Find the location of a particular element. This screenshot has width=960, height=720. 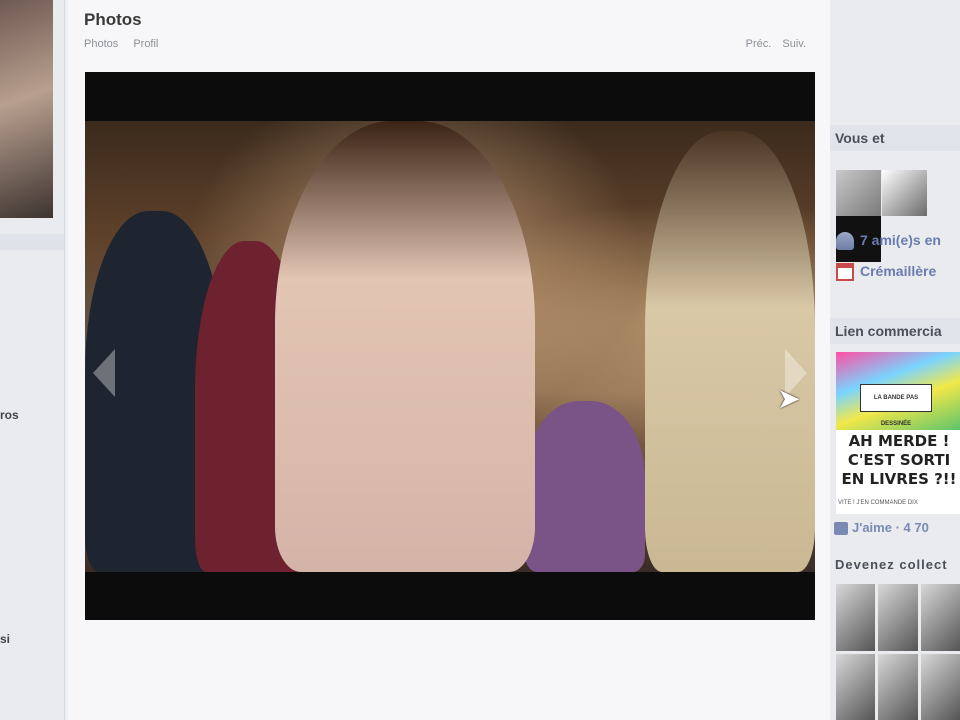

ad-text: AH MERDE ! C'EST SORTI EN LIVRES ?!! is located at coordinates (899, 460).